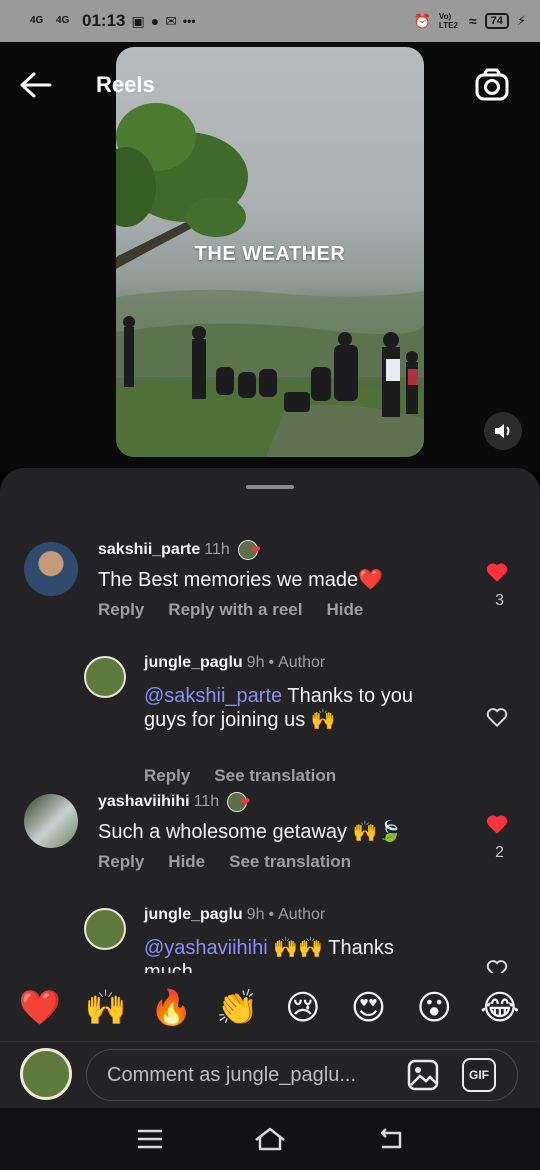 This screenshot has height=1170, width=540. I want to click on emoji-heart: ❤️, so click(40, 1008).